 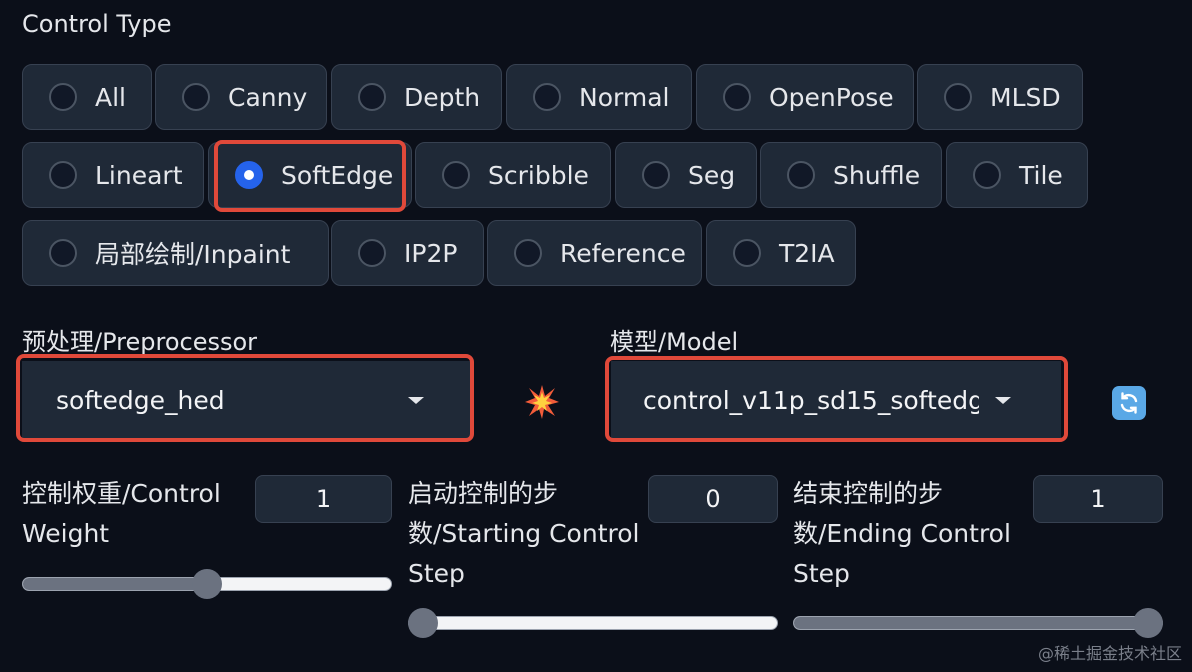 I want to click on starting-step-input: 0, so click(x=713, y=499).